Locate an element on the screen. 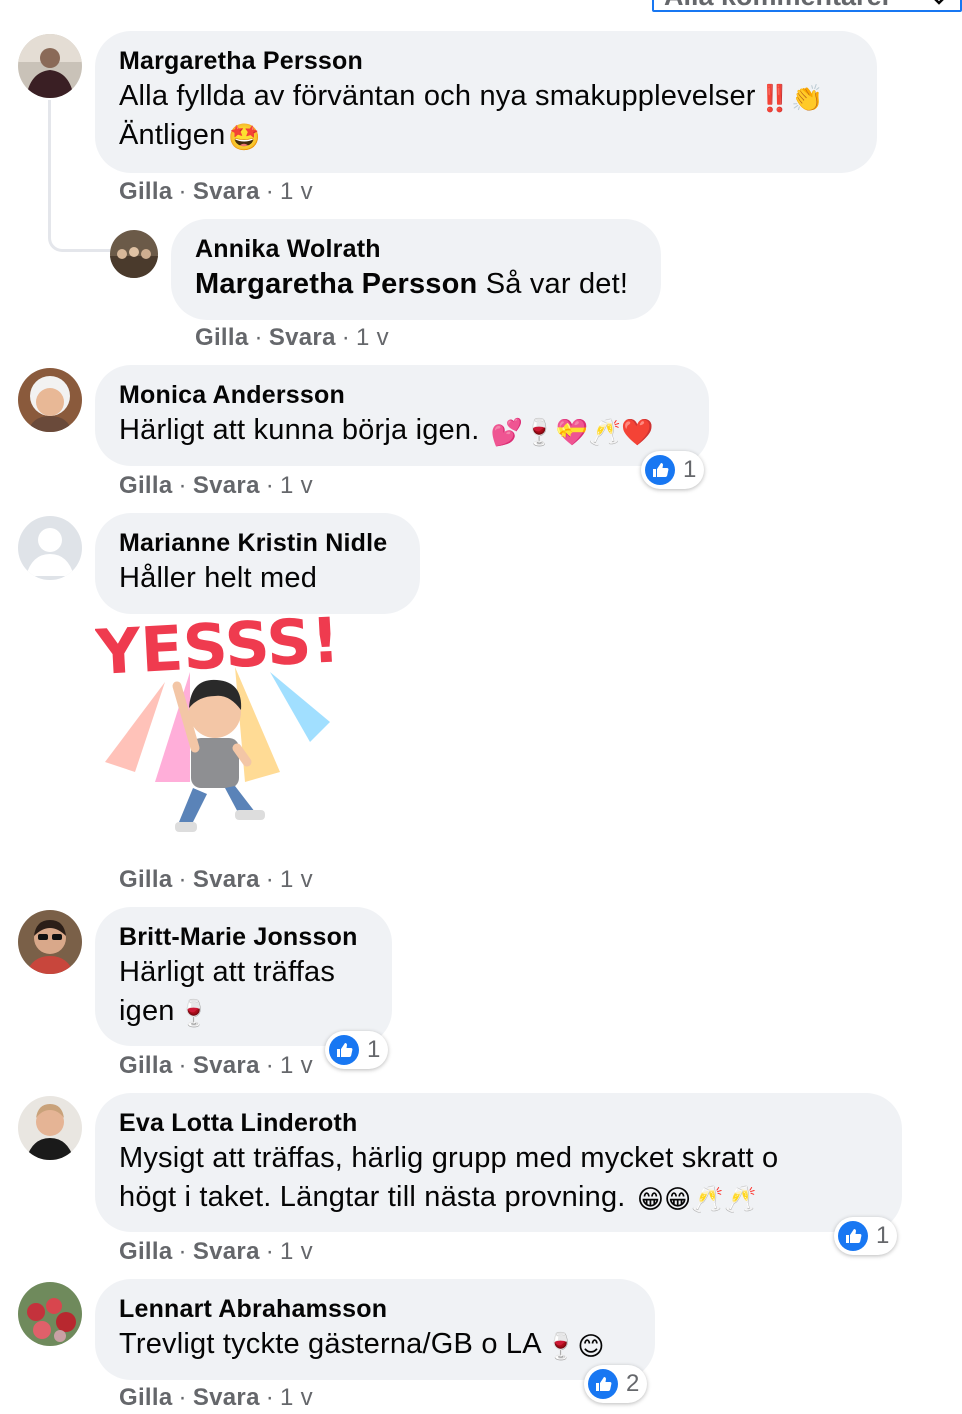 This screenshot has width=962, height=1414. comment-filter-dropdown: Alla kommentarer is located at coordinates (807, 6).